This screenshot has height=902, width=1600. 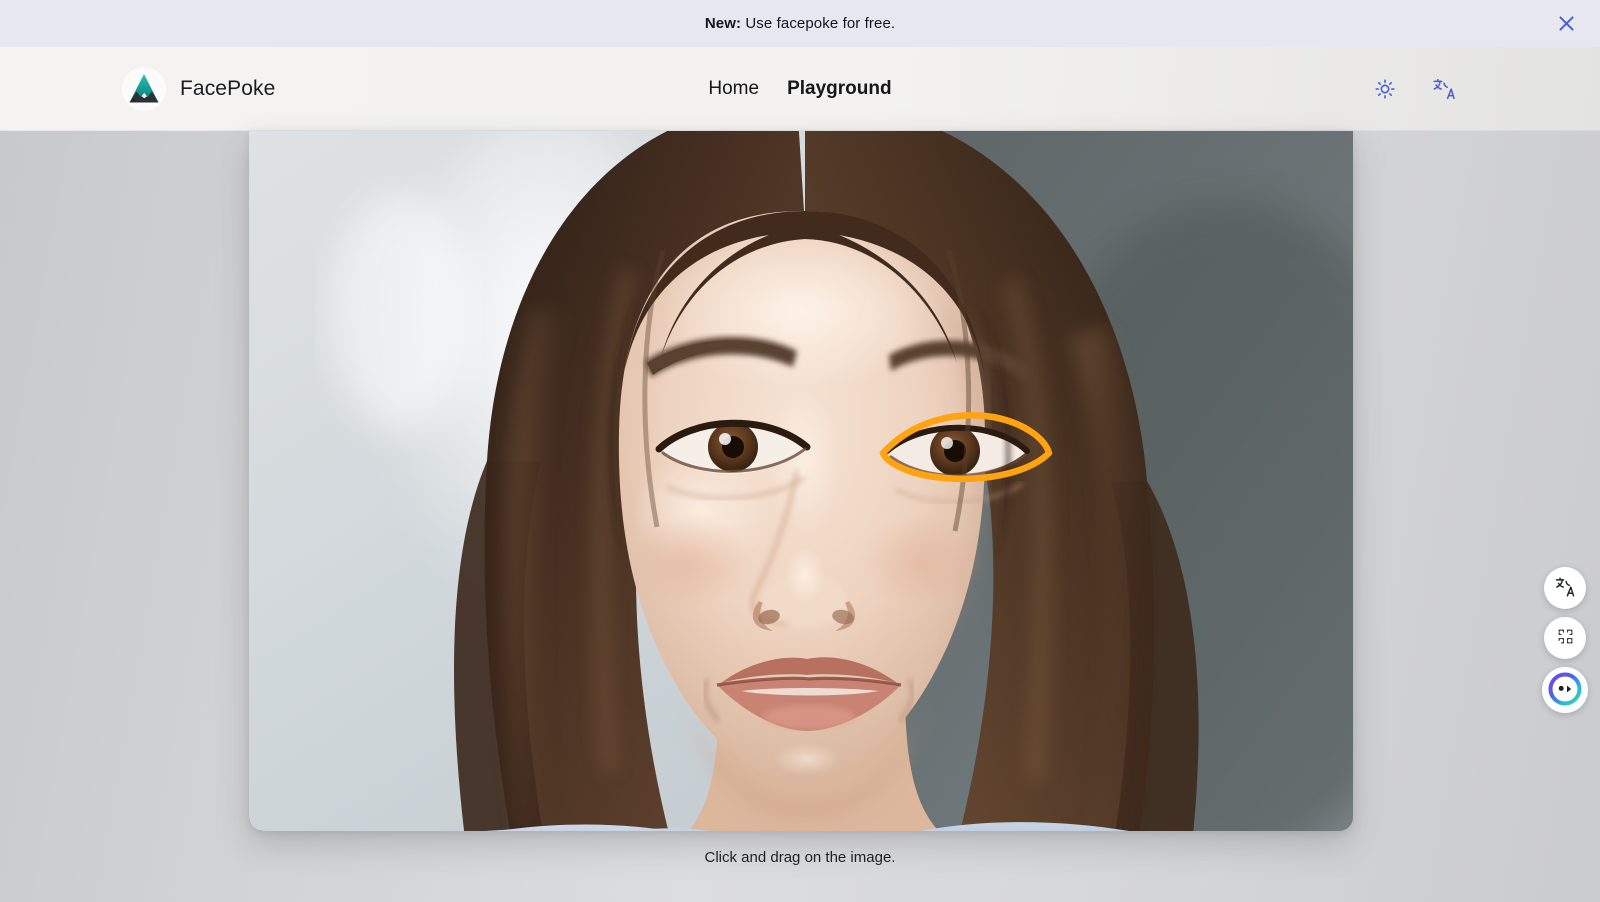 I want to click on nav-link-home: Home, so click(x=733, y=89).